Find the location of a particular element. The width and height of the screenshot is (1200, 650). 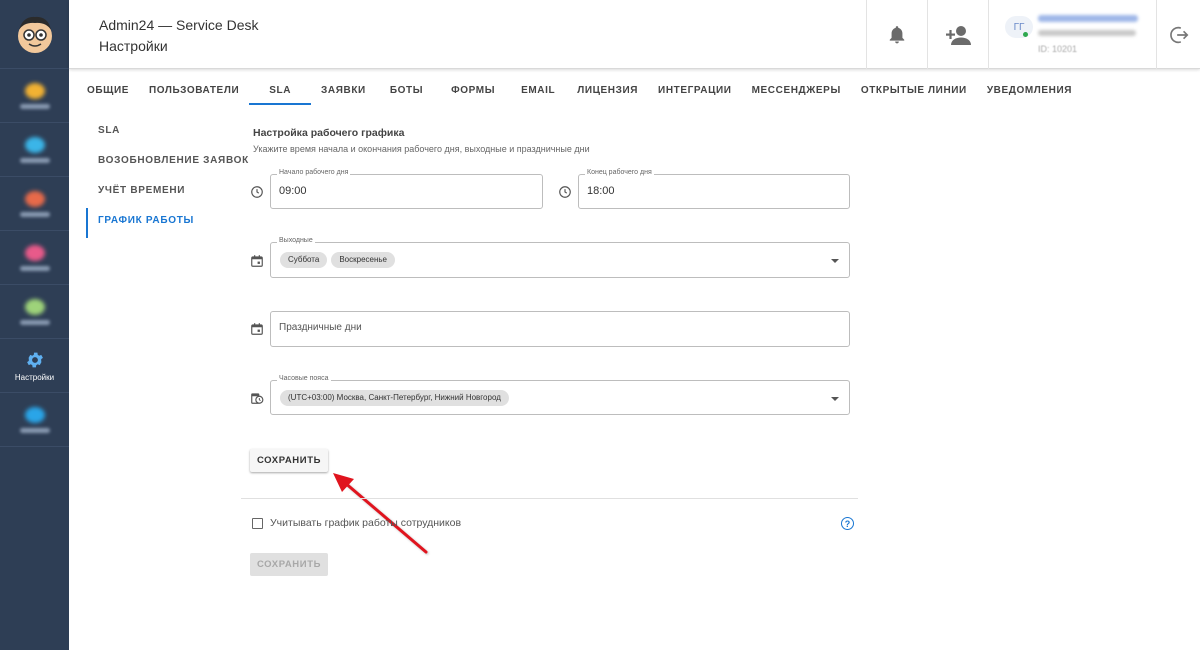

weekends-select: Выходные Суббота Воскресенье is located at coordinates (560, 257).